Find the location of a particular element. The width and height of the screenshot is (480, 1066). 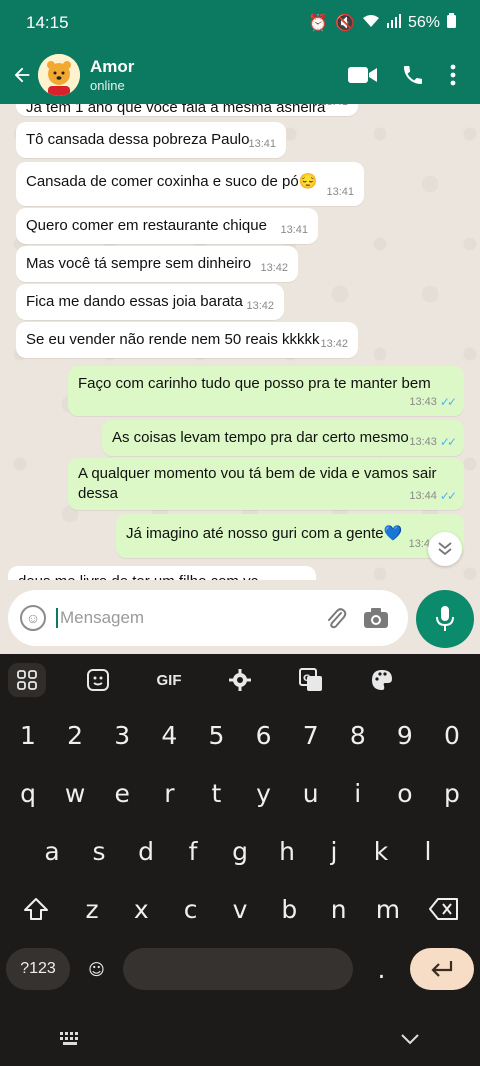

key-j: j is located at coordinates (334, 851).